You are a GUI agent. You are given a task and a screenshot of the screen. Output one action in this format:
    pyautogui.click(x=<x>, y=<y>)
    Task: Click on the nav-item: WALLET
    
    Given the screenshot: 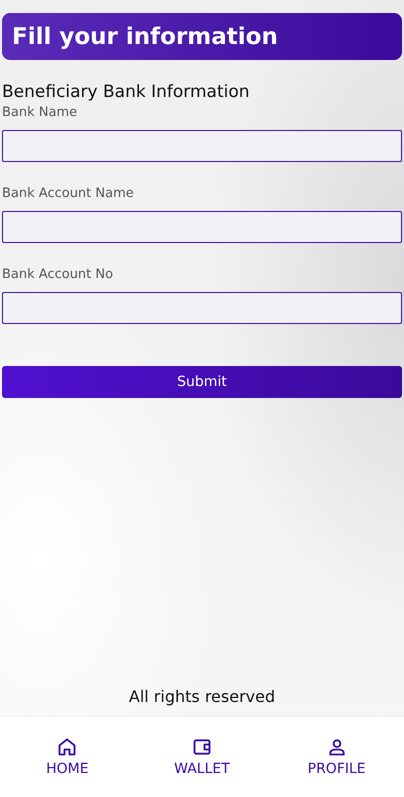 What is the action you would take?
    pyautogui.click(x=201, y=757)
    